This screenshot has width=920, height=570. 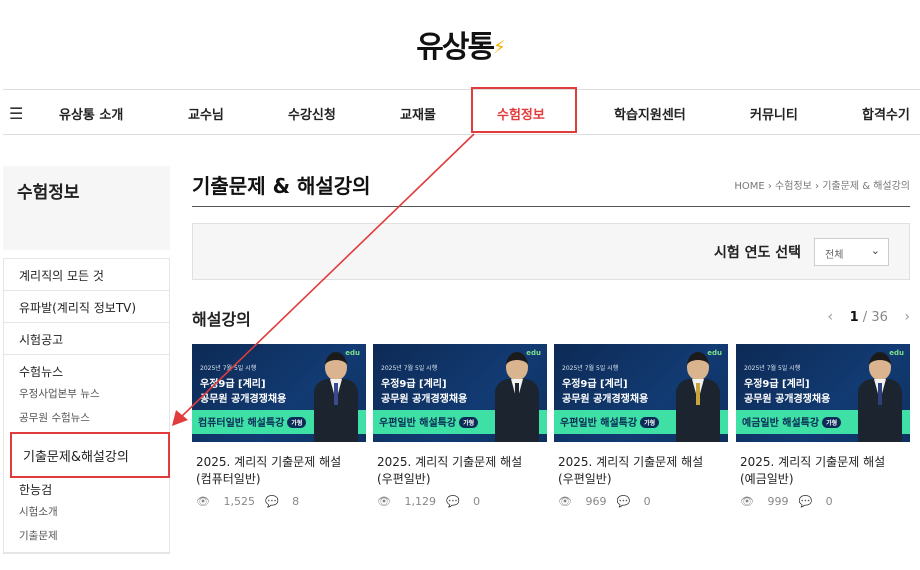 I want to click on pager-current: 1, so click(x=854, y=317).